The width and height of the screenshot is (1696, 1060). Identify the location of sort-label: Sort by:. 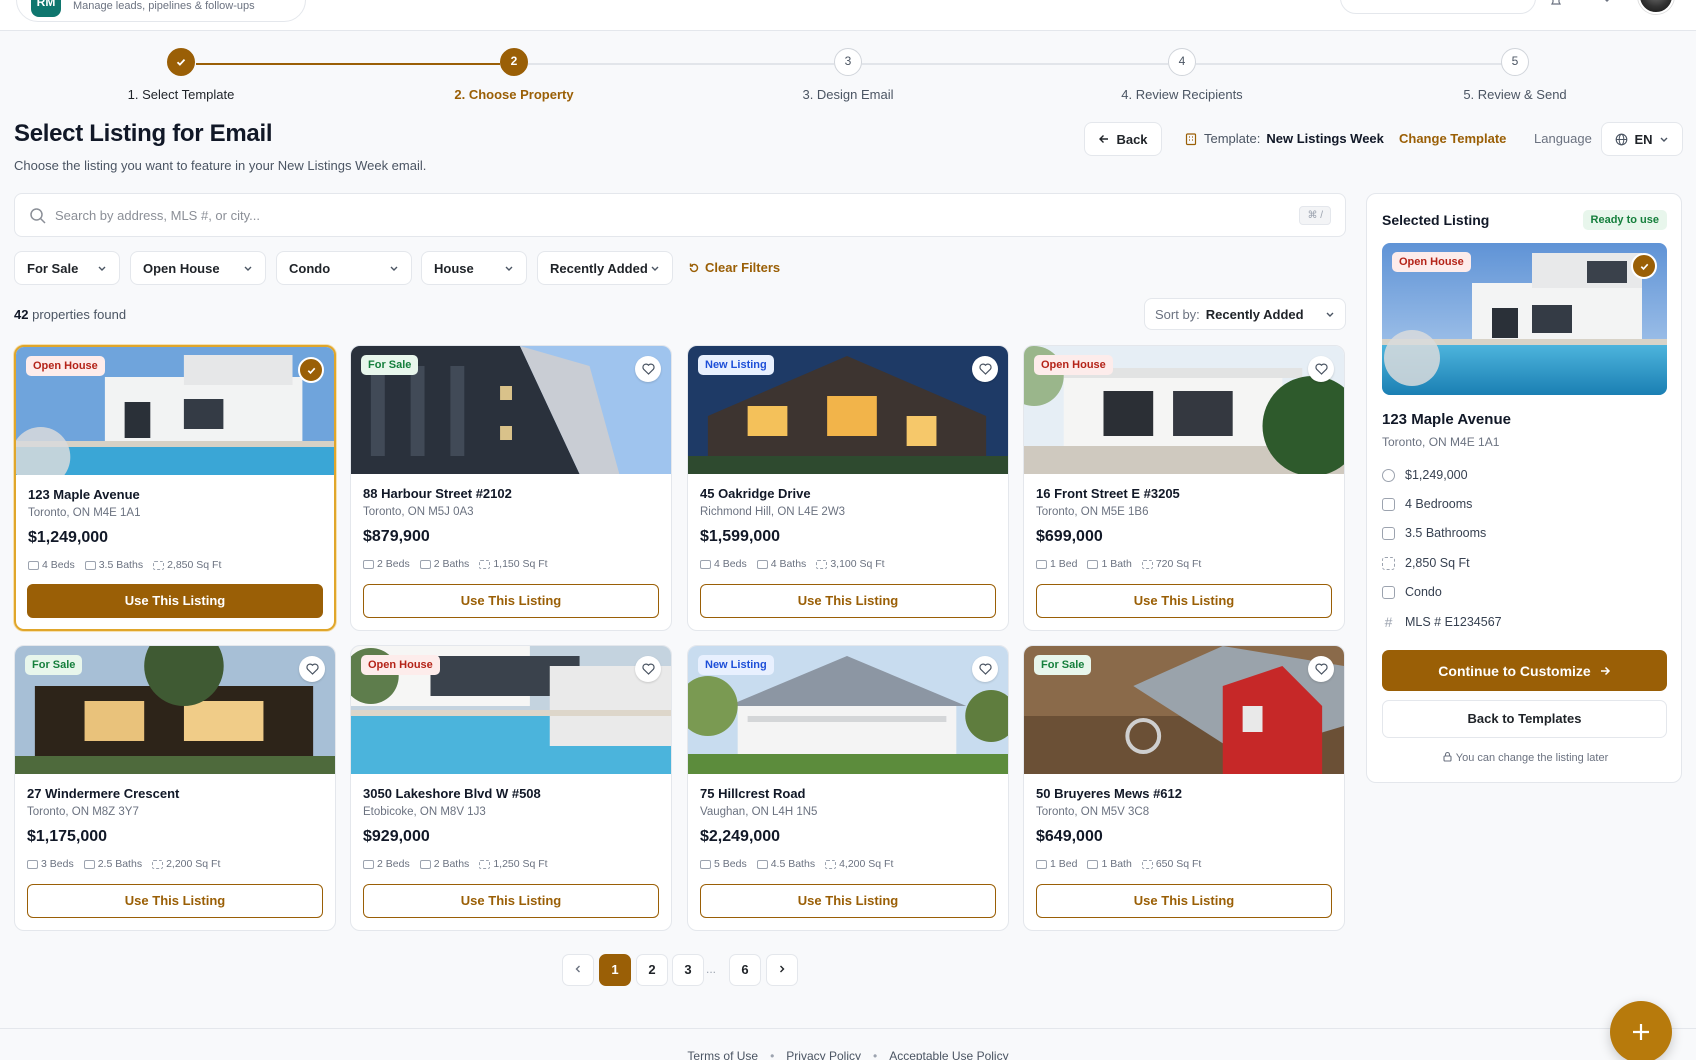
(1177, 314).